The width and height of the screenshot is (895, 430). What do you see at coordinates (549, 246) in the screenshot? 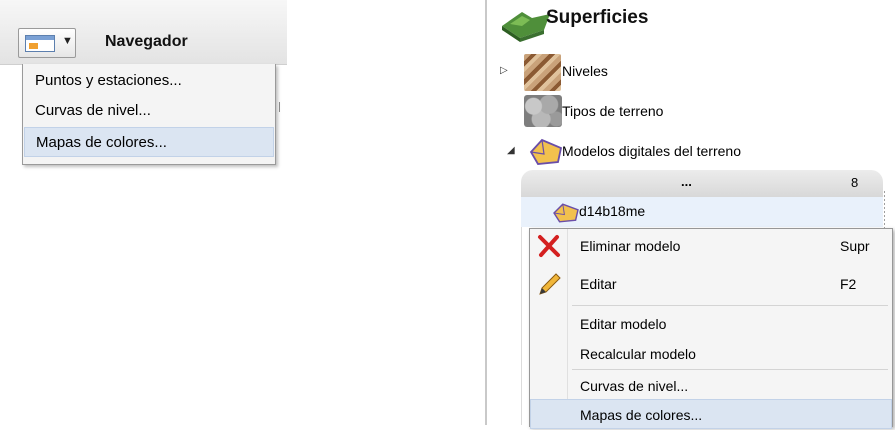
I see `delete-x-icon` at bounding box center [549, 246].